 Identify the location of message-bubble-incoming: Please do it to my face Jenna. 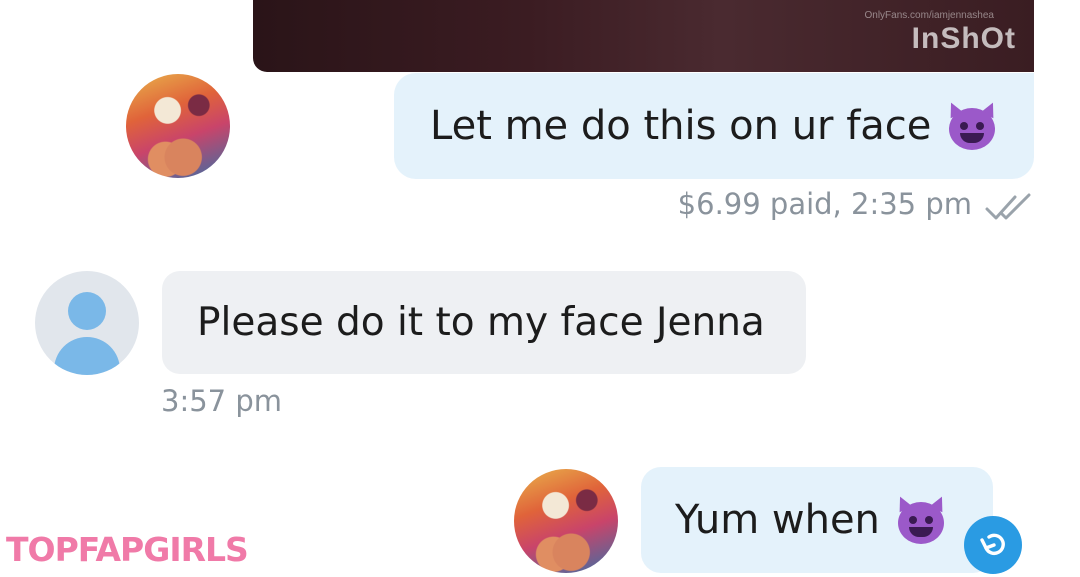
(484, 322).